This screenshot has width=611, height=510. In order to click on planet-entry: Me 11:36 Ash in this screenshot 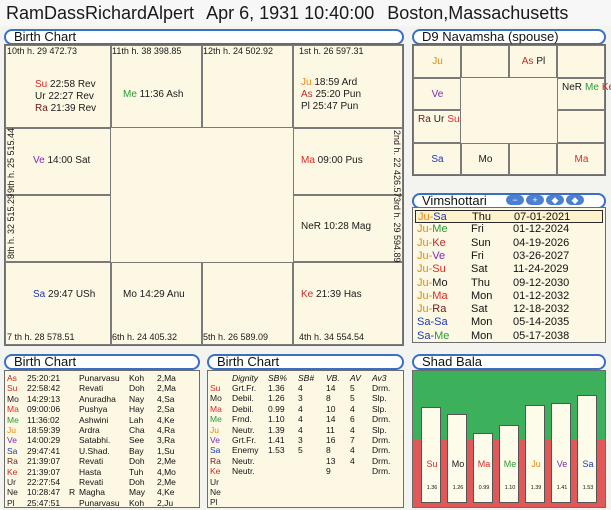, I will do `click(153, 95)`.